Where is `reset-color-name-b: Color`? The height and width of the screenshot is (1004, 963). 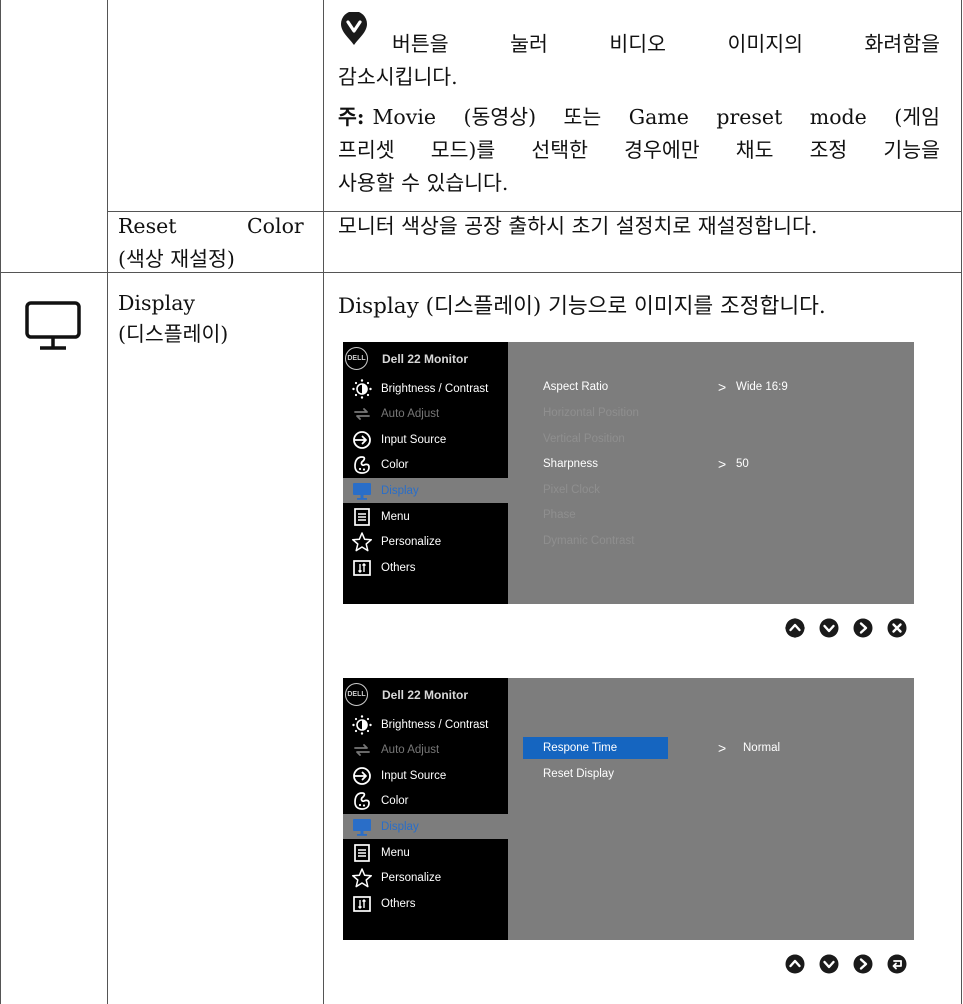 reset-color-name-b: Color is located at coordinates (275, 226).